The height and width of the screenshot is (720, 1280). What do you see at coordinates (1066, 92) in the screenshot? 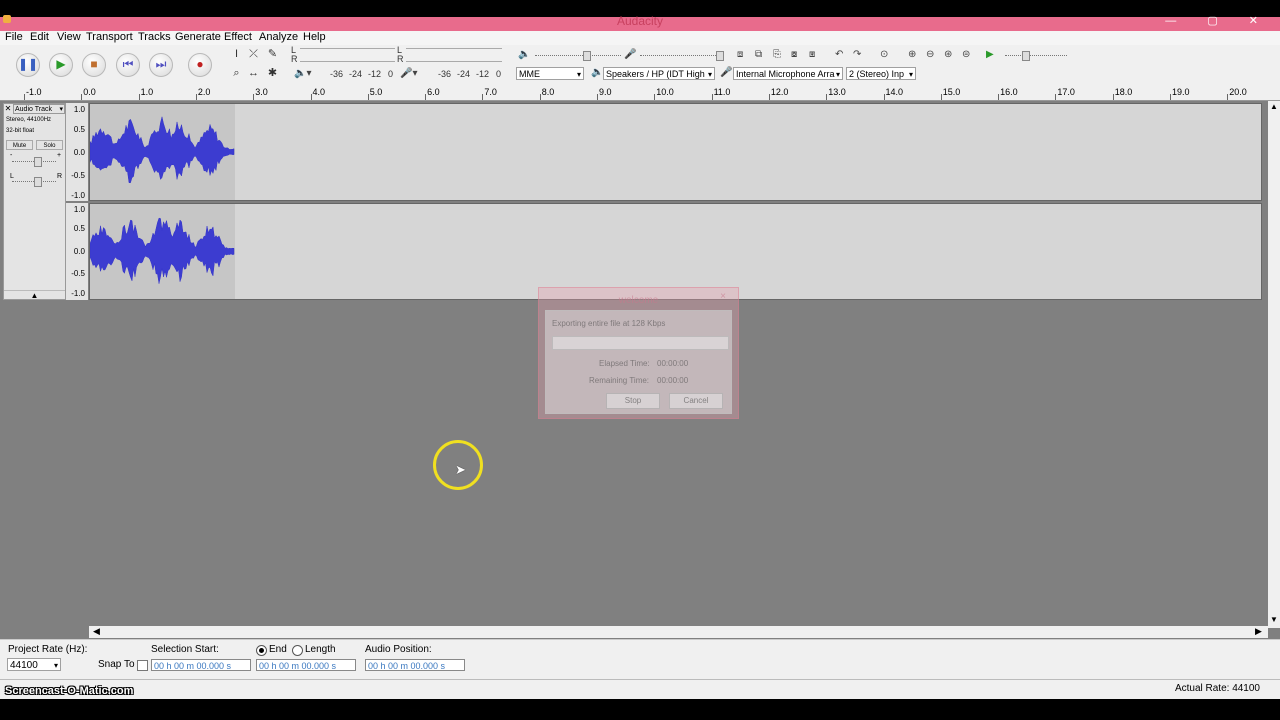
I see `ruler-tick-label: 17.0` at bounding box center [1066, 92].